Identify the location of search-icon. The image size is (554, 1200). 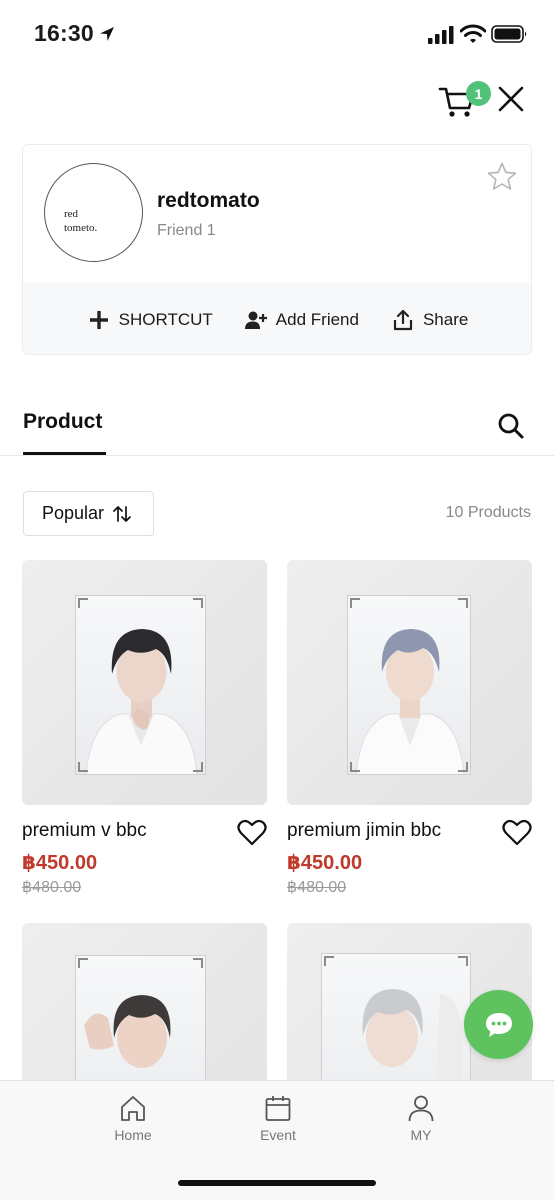
(511, 426).